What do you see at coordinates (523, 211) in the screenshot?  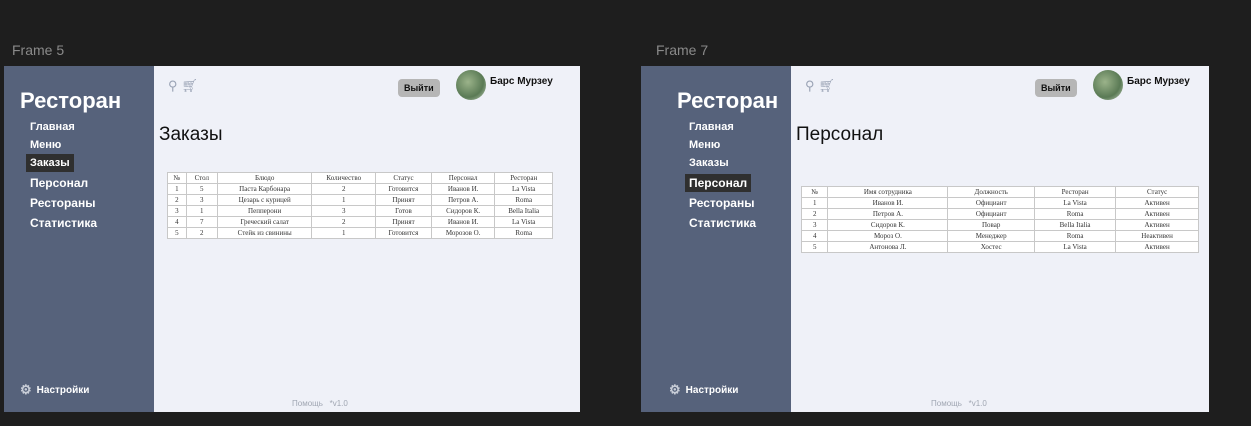 I see `table-cell: Bella Italia` at bounding box center [523, 211].